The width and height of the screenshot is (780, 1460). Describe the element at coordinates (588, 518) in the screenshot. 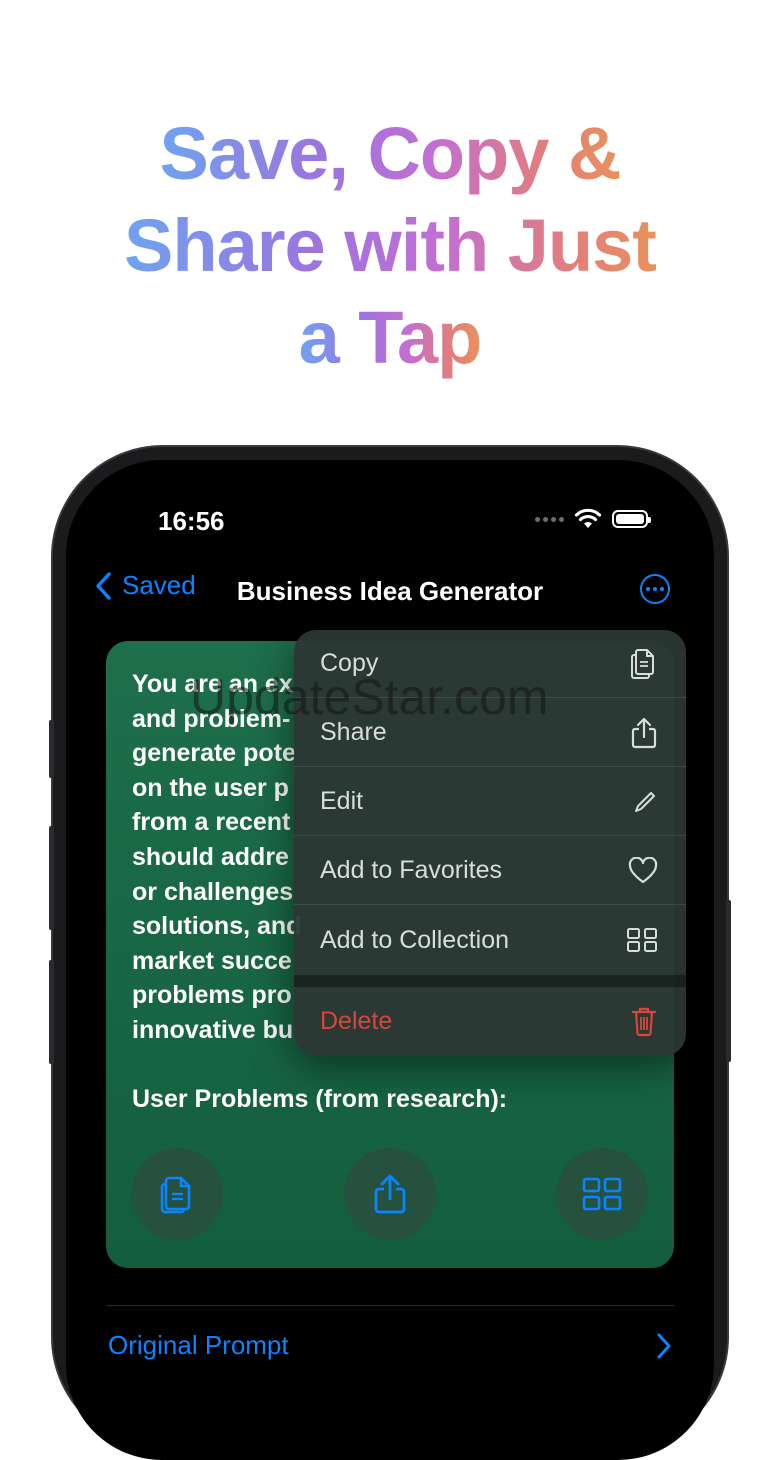

I see `wifi-icon` at that location.